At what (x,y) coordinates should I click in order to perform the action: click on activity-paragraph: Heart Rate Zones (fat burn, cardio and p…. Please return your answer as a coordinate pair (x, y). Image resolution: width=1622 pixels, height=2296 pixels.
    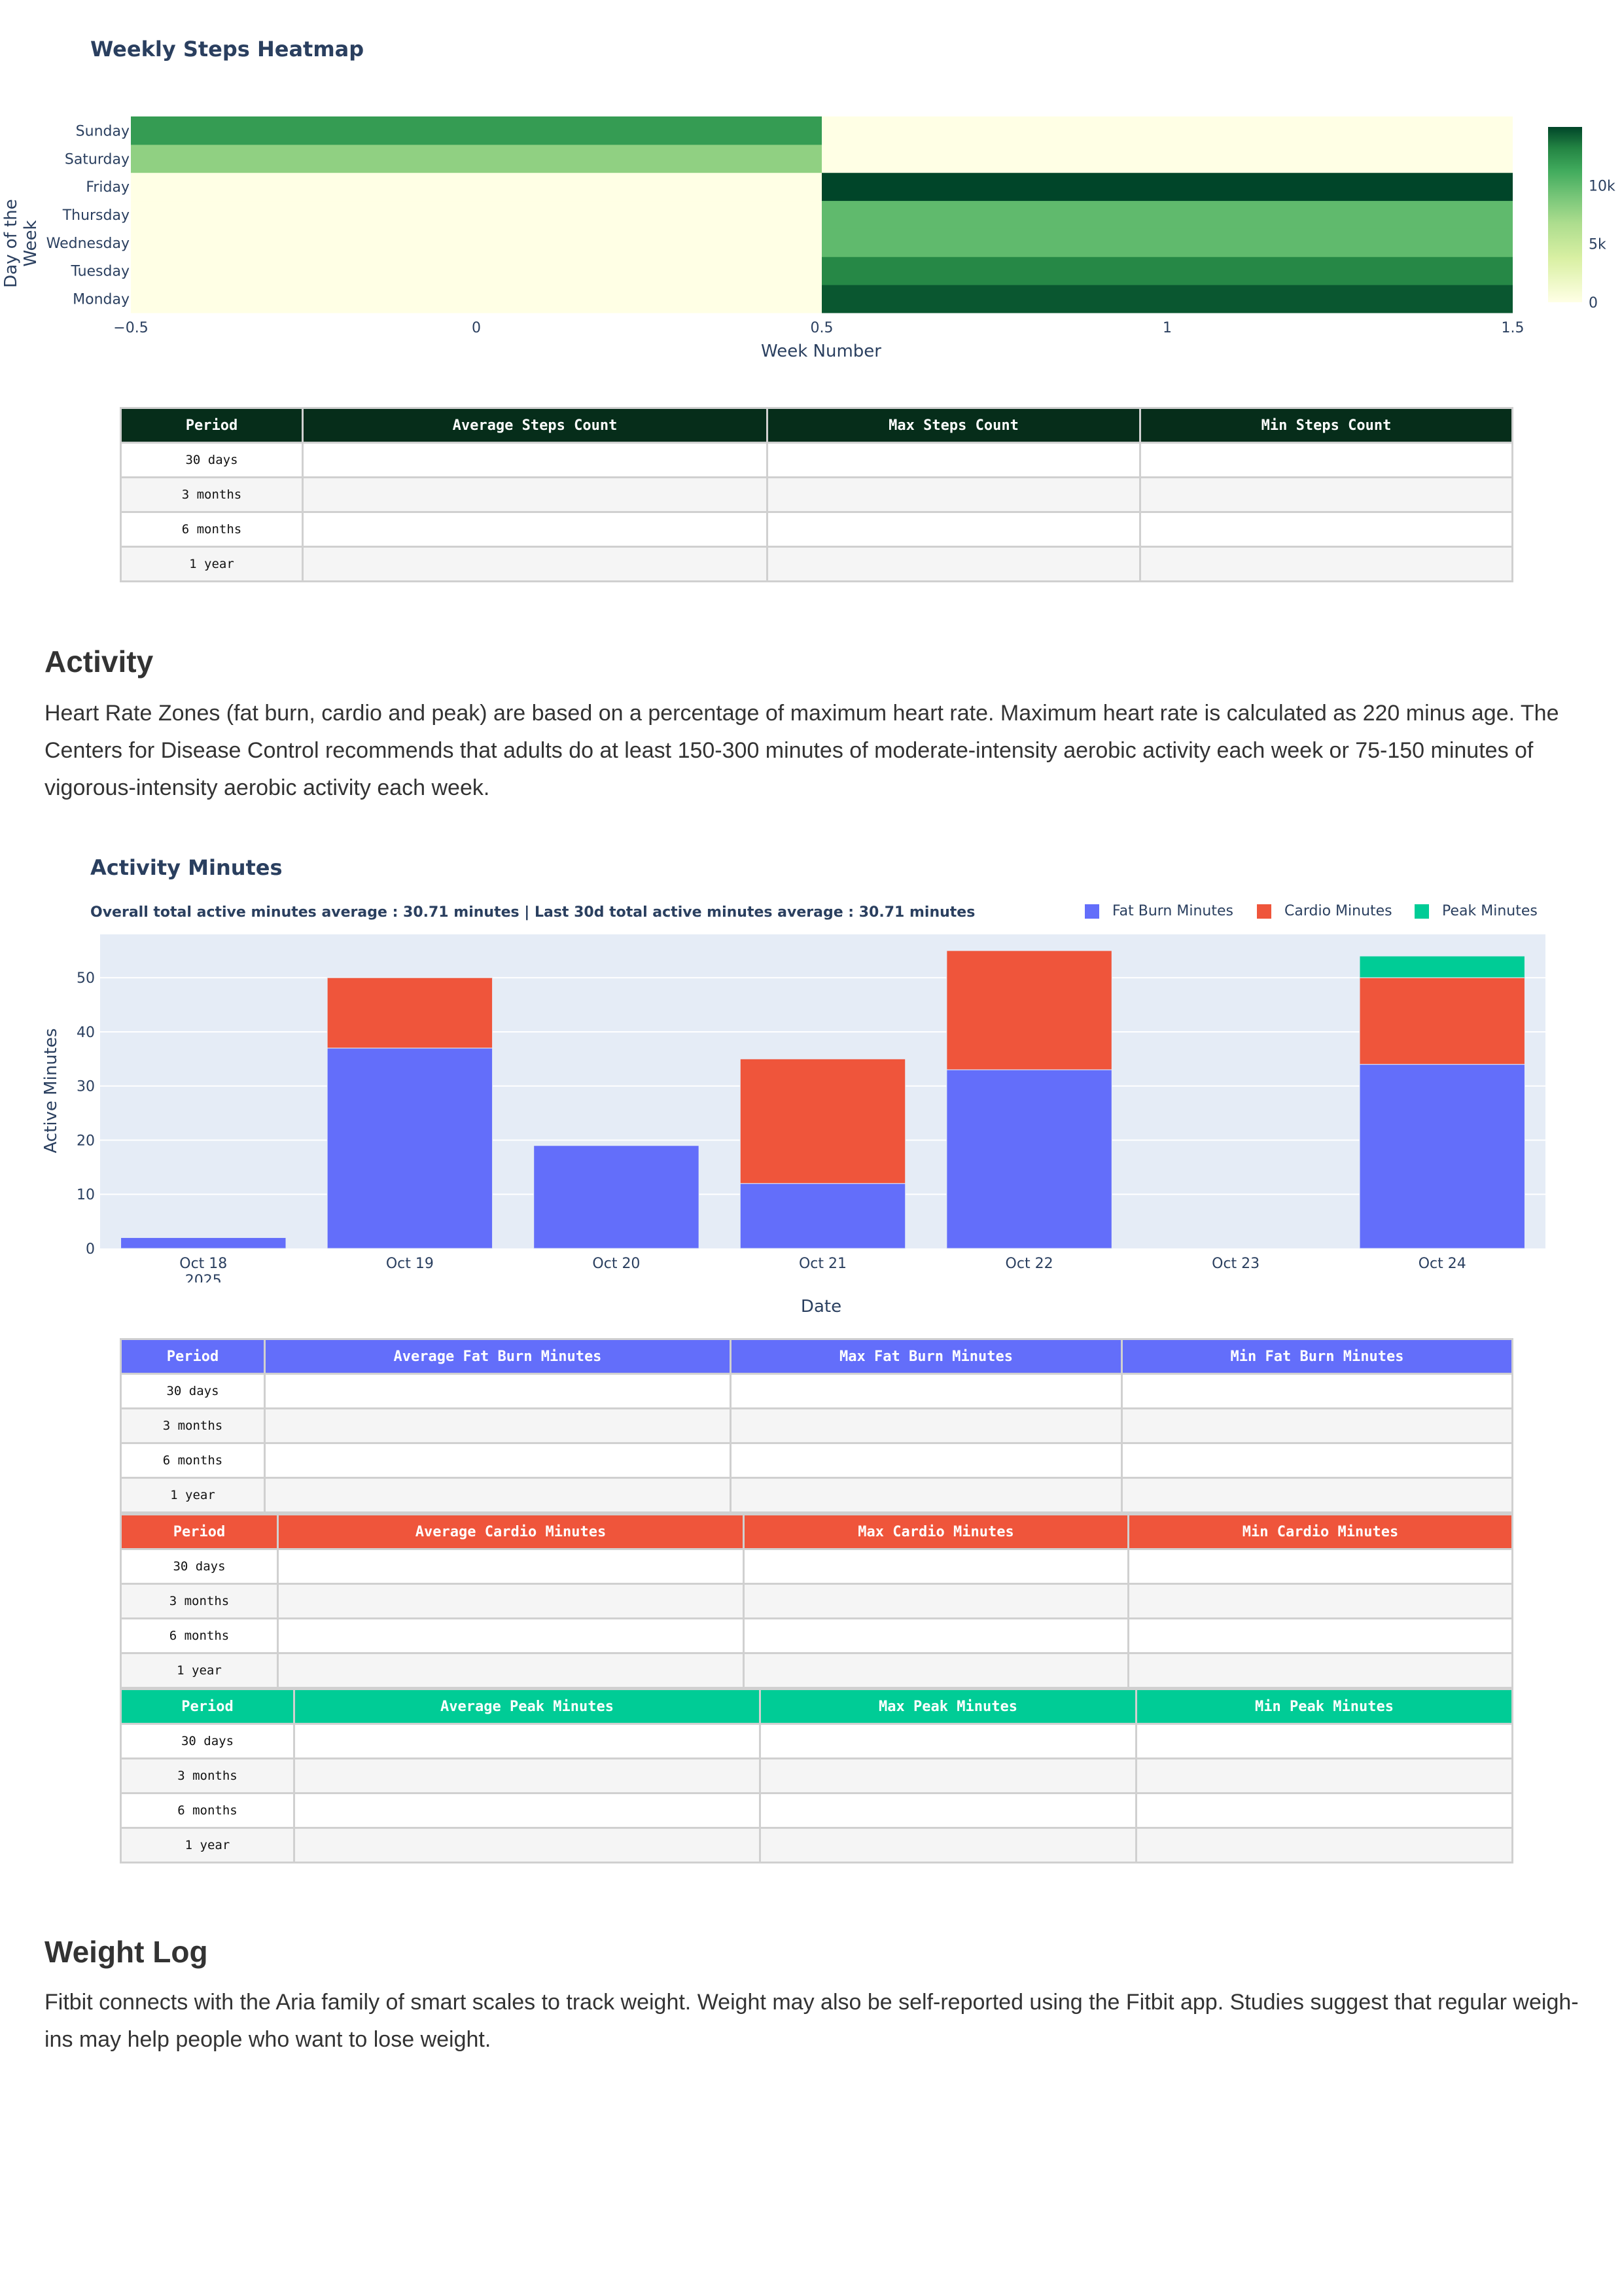
    Looking at the image, I should click on (802, 751).